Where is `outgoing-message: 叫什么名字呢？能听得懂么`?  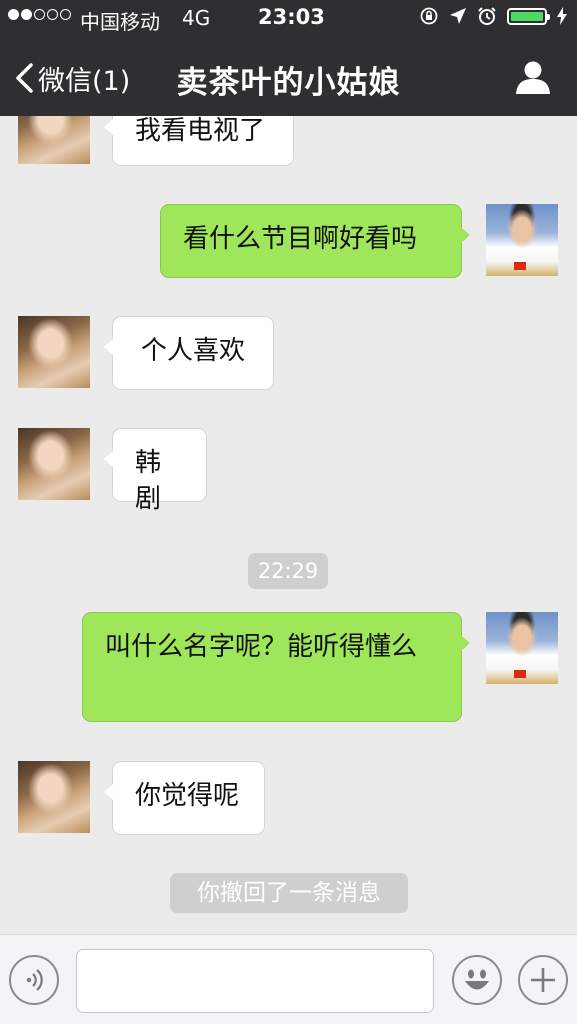 outgoing-message: 叫什么名字呢？能听得懂么 is located at coordinates (276, 667).